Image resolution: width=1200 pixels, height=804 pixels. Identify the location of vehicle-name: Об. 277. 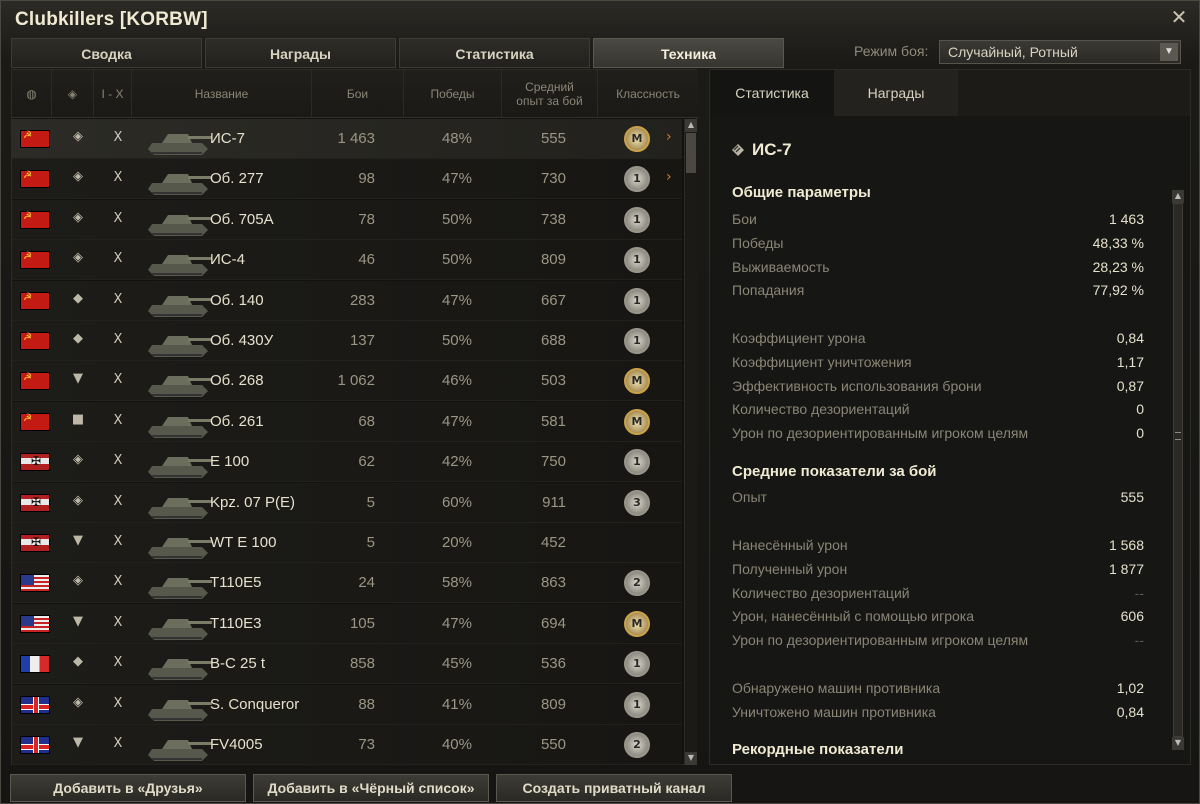
(237, 179).